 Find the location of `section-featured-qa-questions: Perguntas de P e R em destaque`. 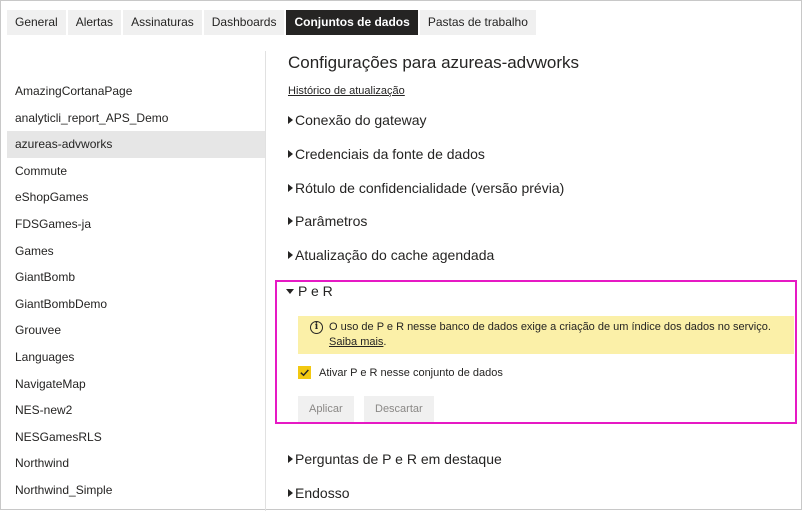

section-featured-qa-questions: Perguntas de P e R em destaque is located at coordinates (395, 459).